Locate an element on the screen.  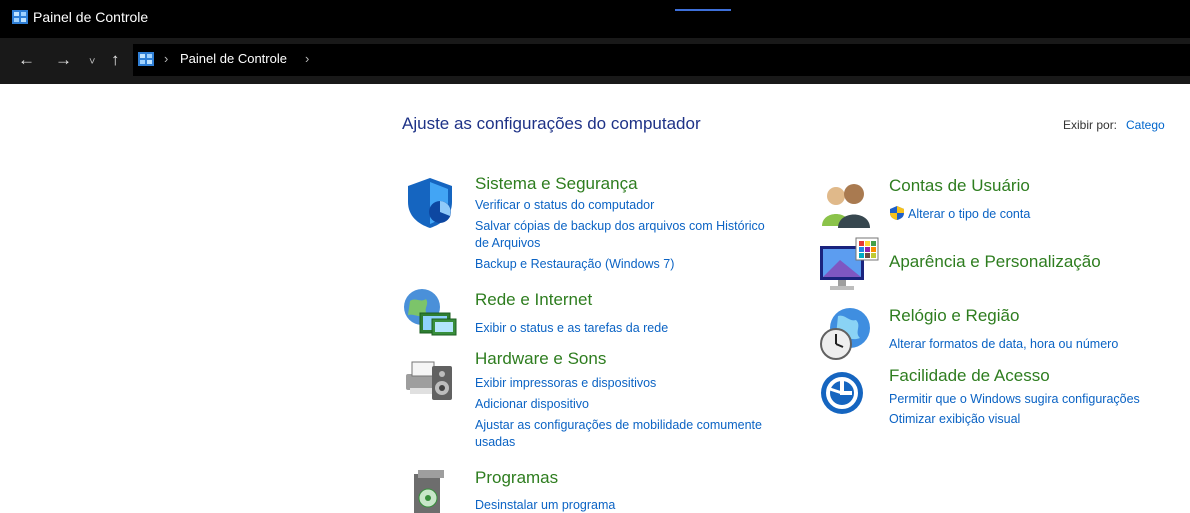
link-mobility-settings-cont: usadas is located at coordinates (495, 442).